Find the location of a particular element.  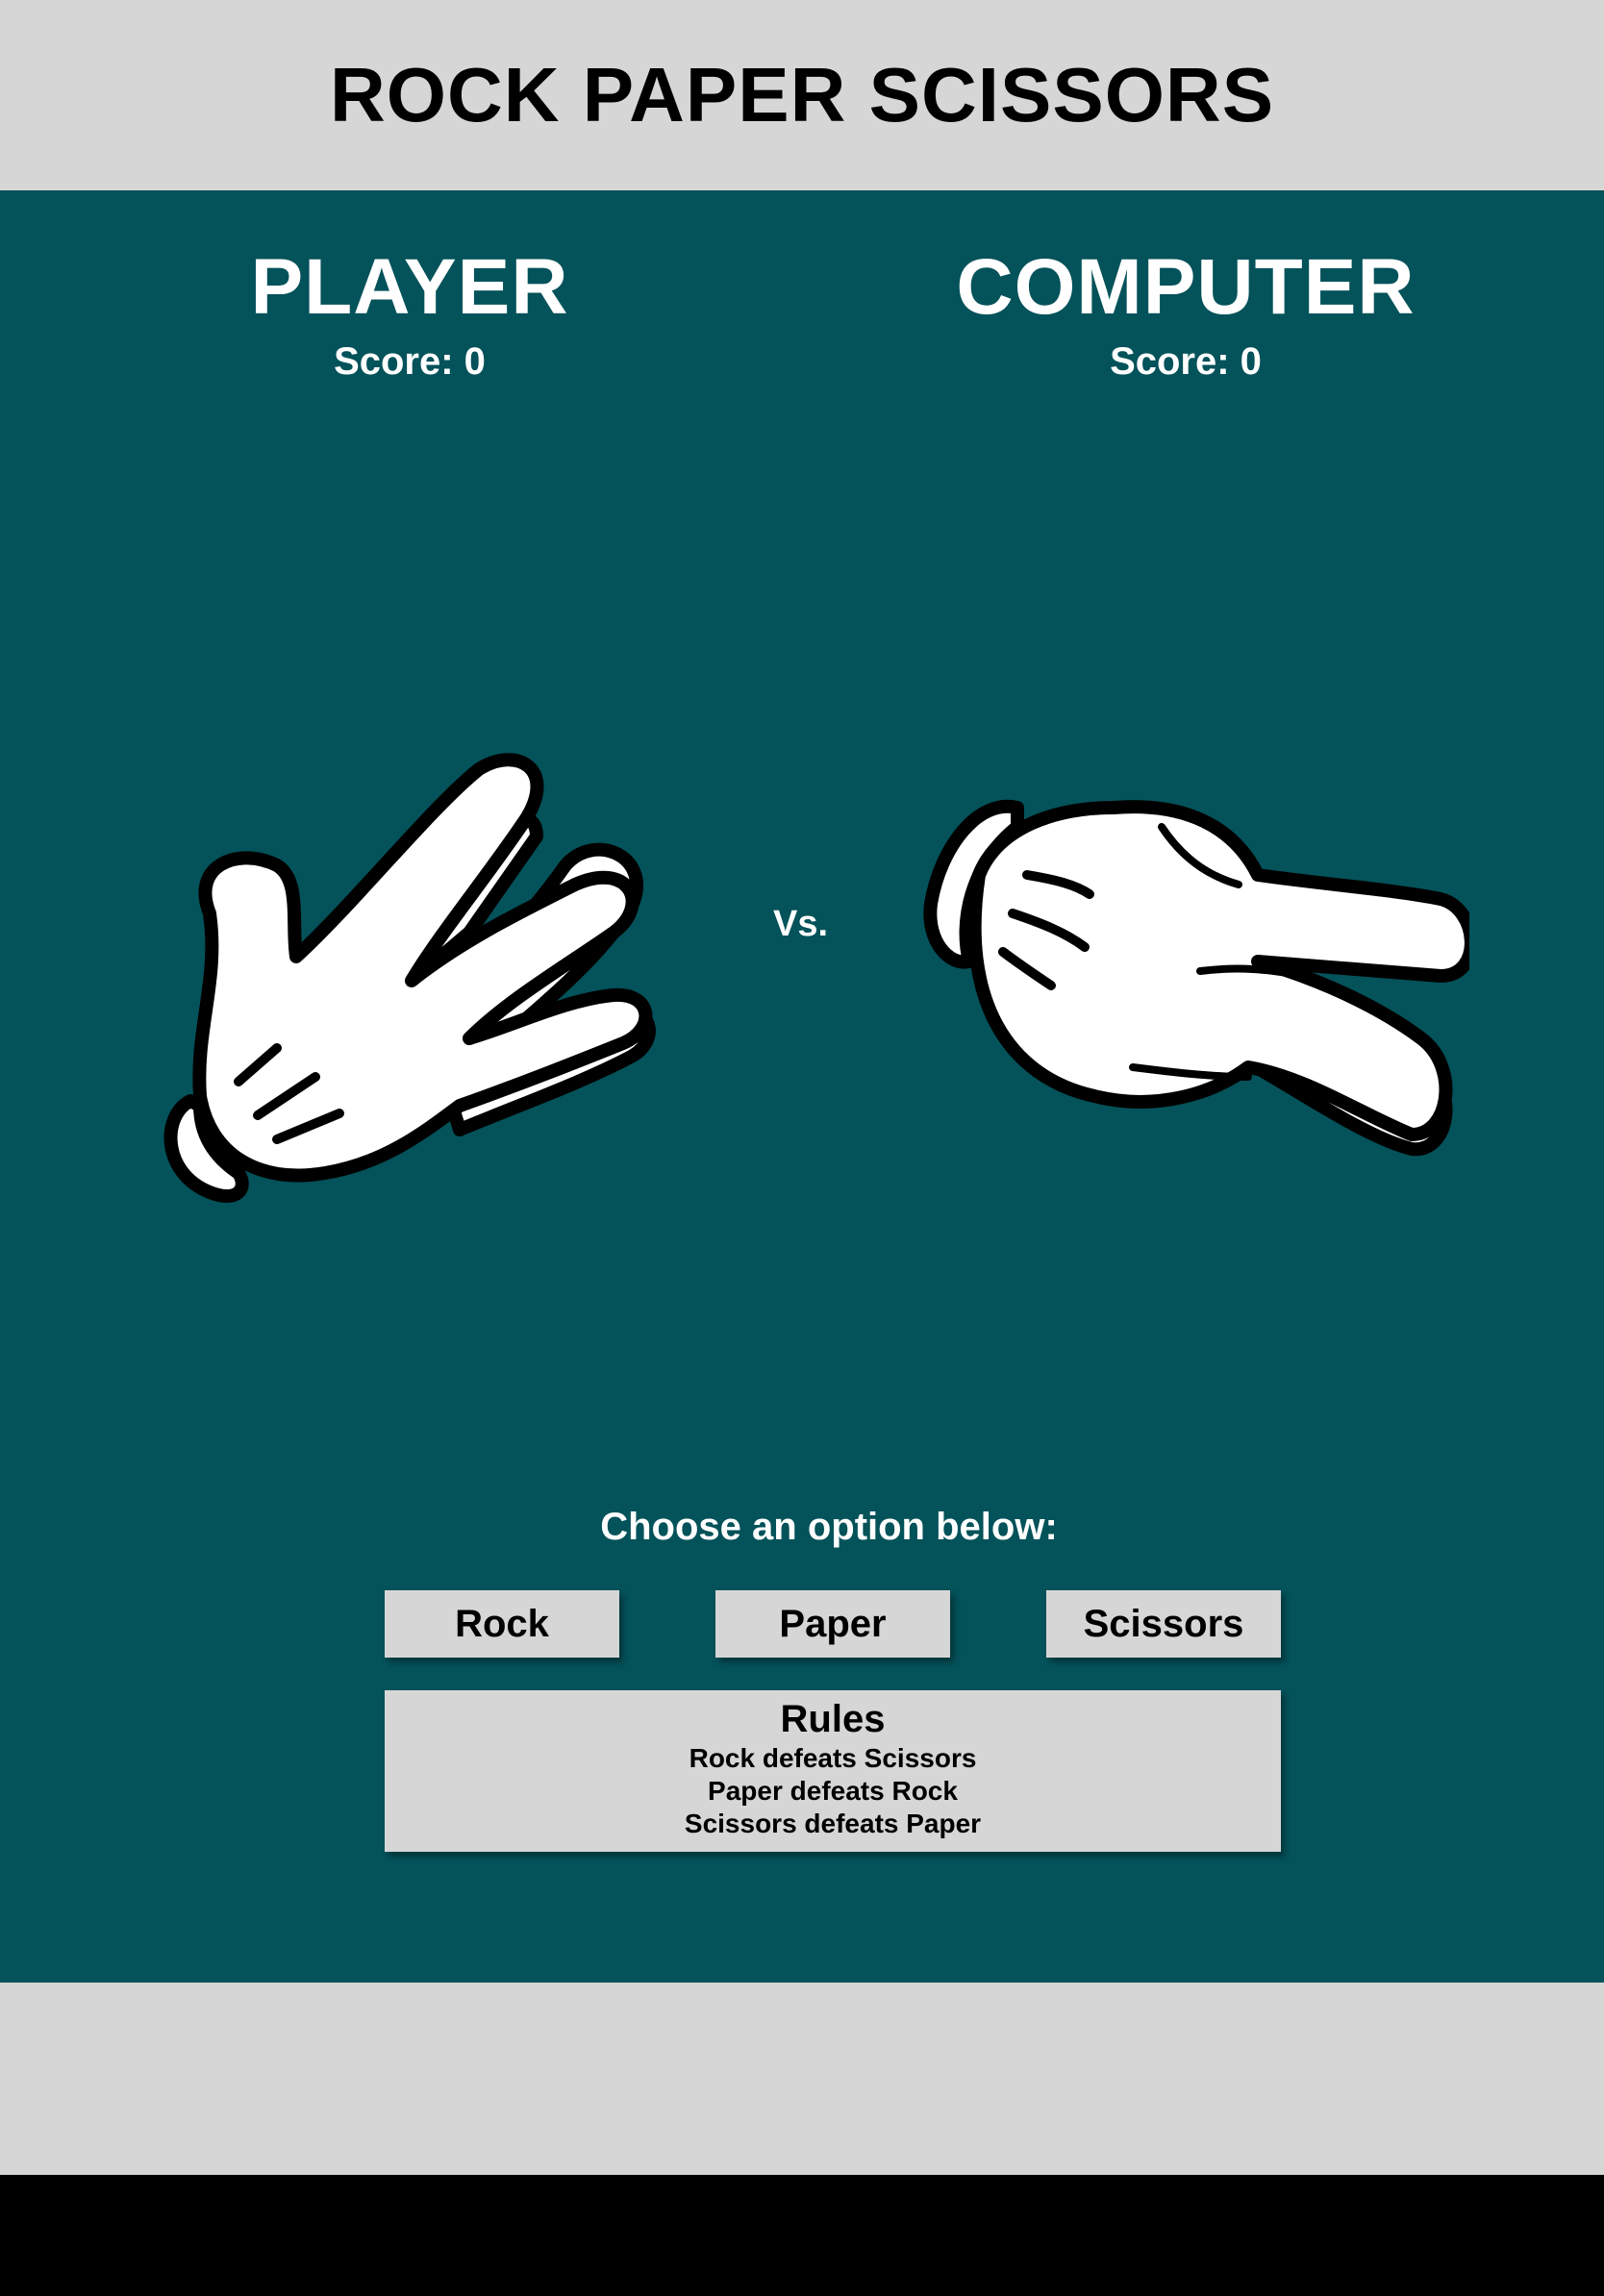

rules-title: Rules is located at coordinates (833, 1719).